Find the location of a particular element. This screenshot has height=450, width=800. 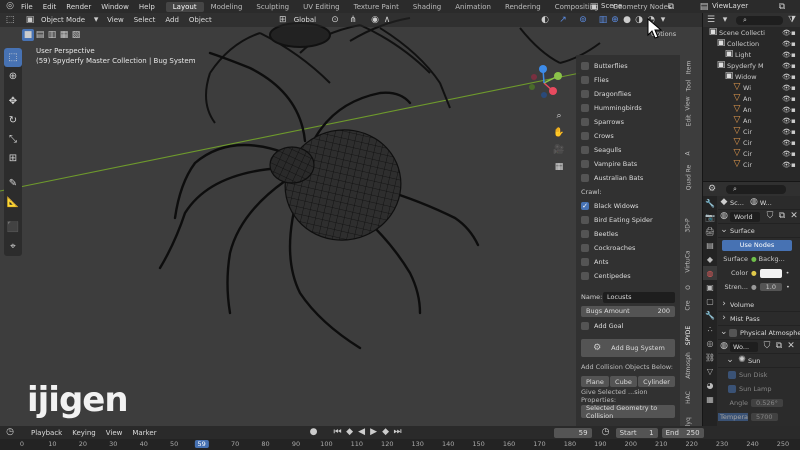

sun-lamp-row: Sun Lamp is located at coordinates (759, 389).